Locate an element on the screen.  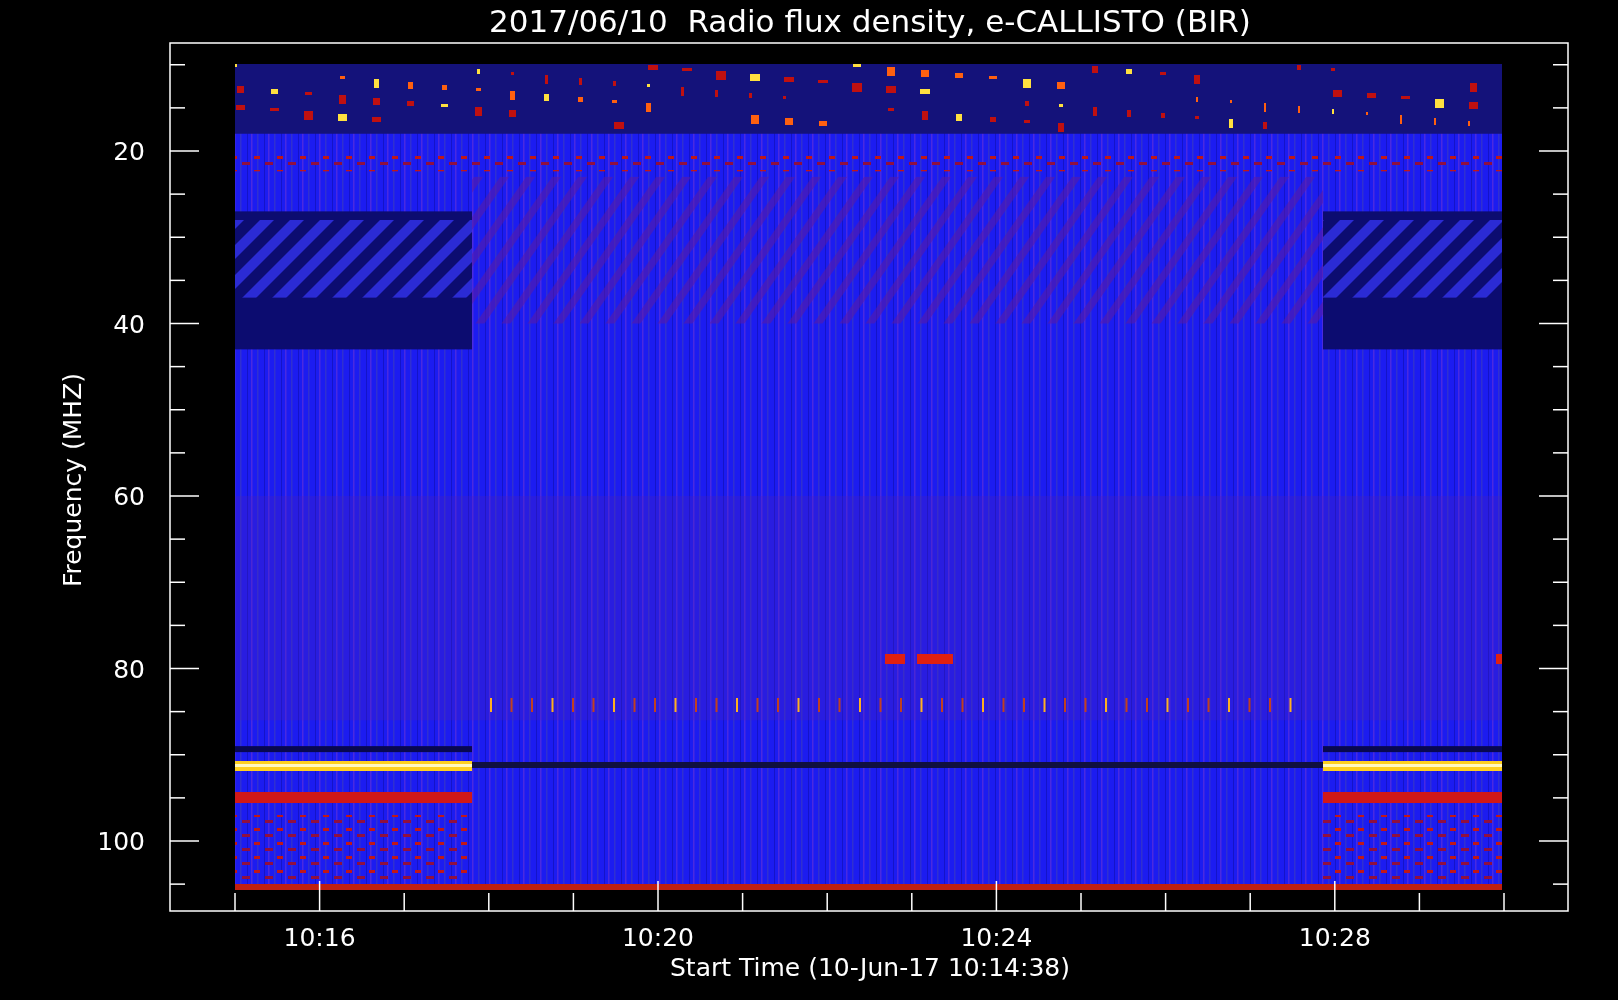
y-tick-label: 60 is located at coordinates (129, 496).